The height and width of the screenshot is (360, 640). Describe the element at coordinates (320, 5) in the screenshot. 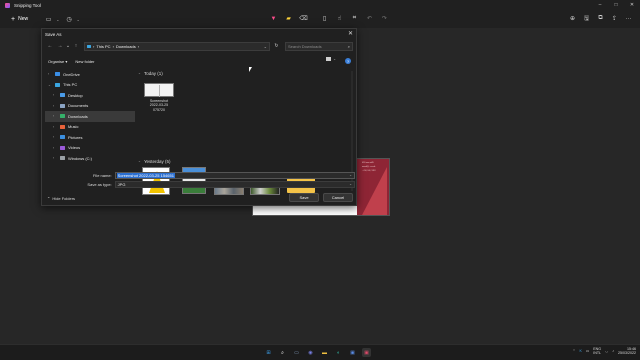

I see `app-title-bar: Snipping Tool – □ ✕` at that location.